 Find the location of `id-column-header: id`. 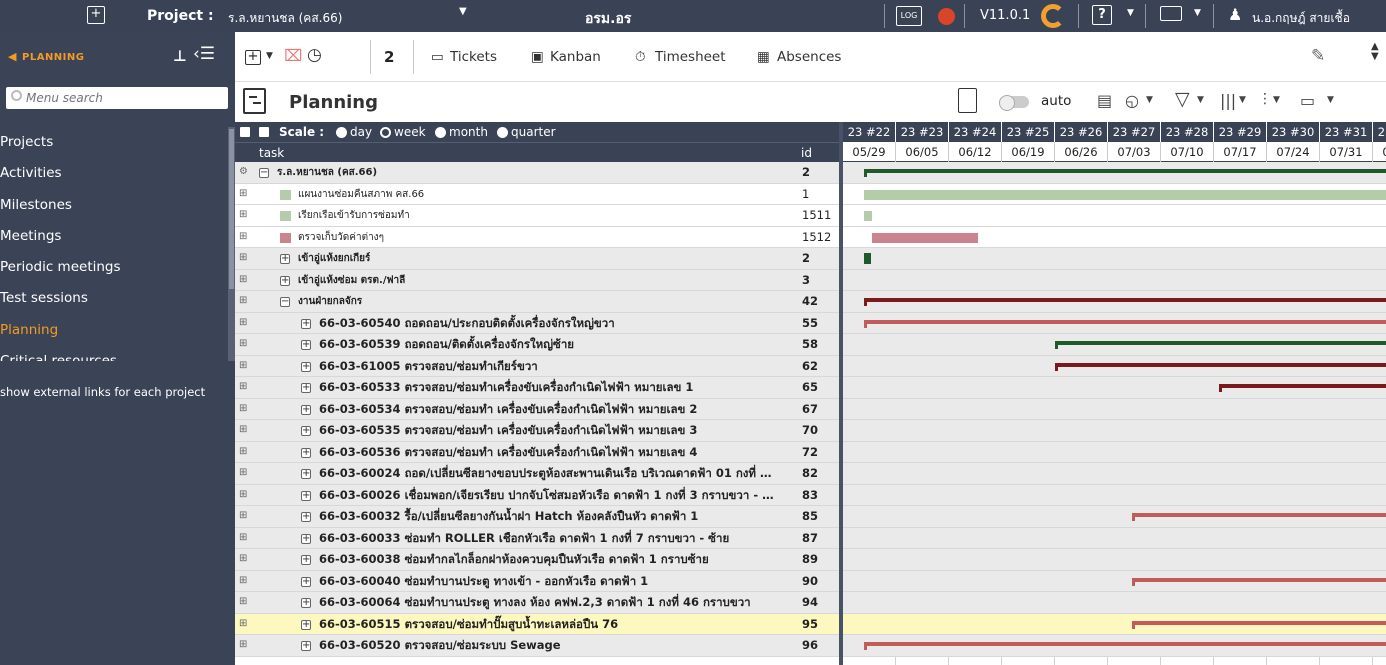

id-column-header: id is located at coordinates (806, 153).